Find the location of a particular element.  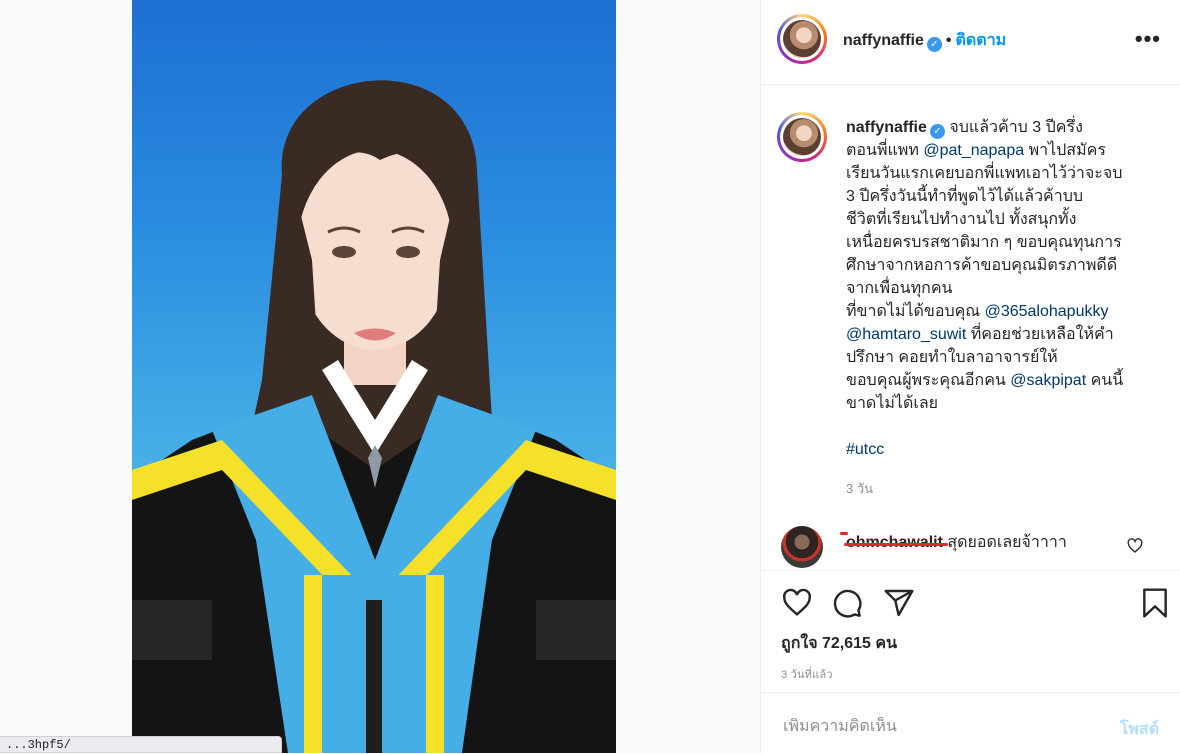

caption-line-text: คนนี้ is located at coordinates (1105, 380).